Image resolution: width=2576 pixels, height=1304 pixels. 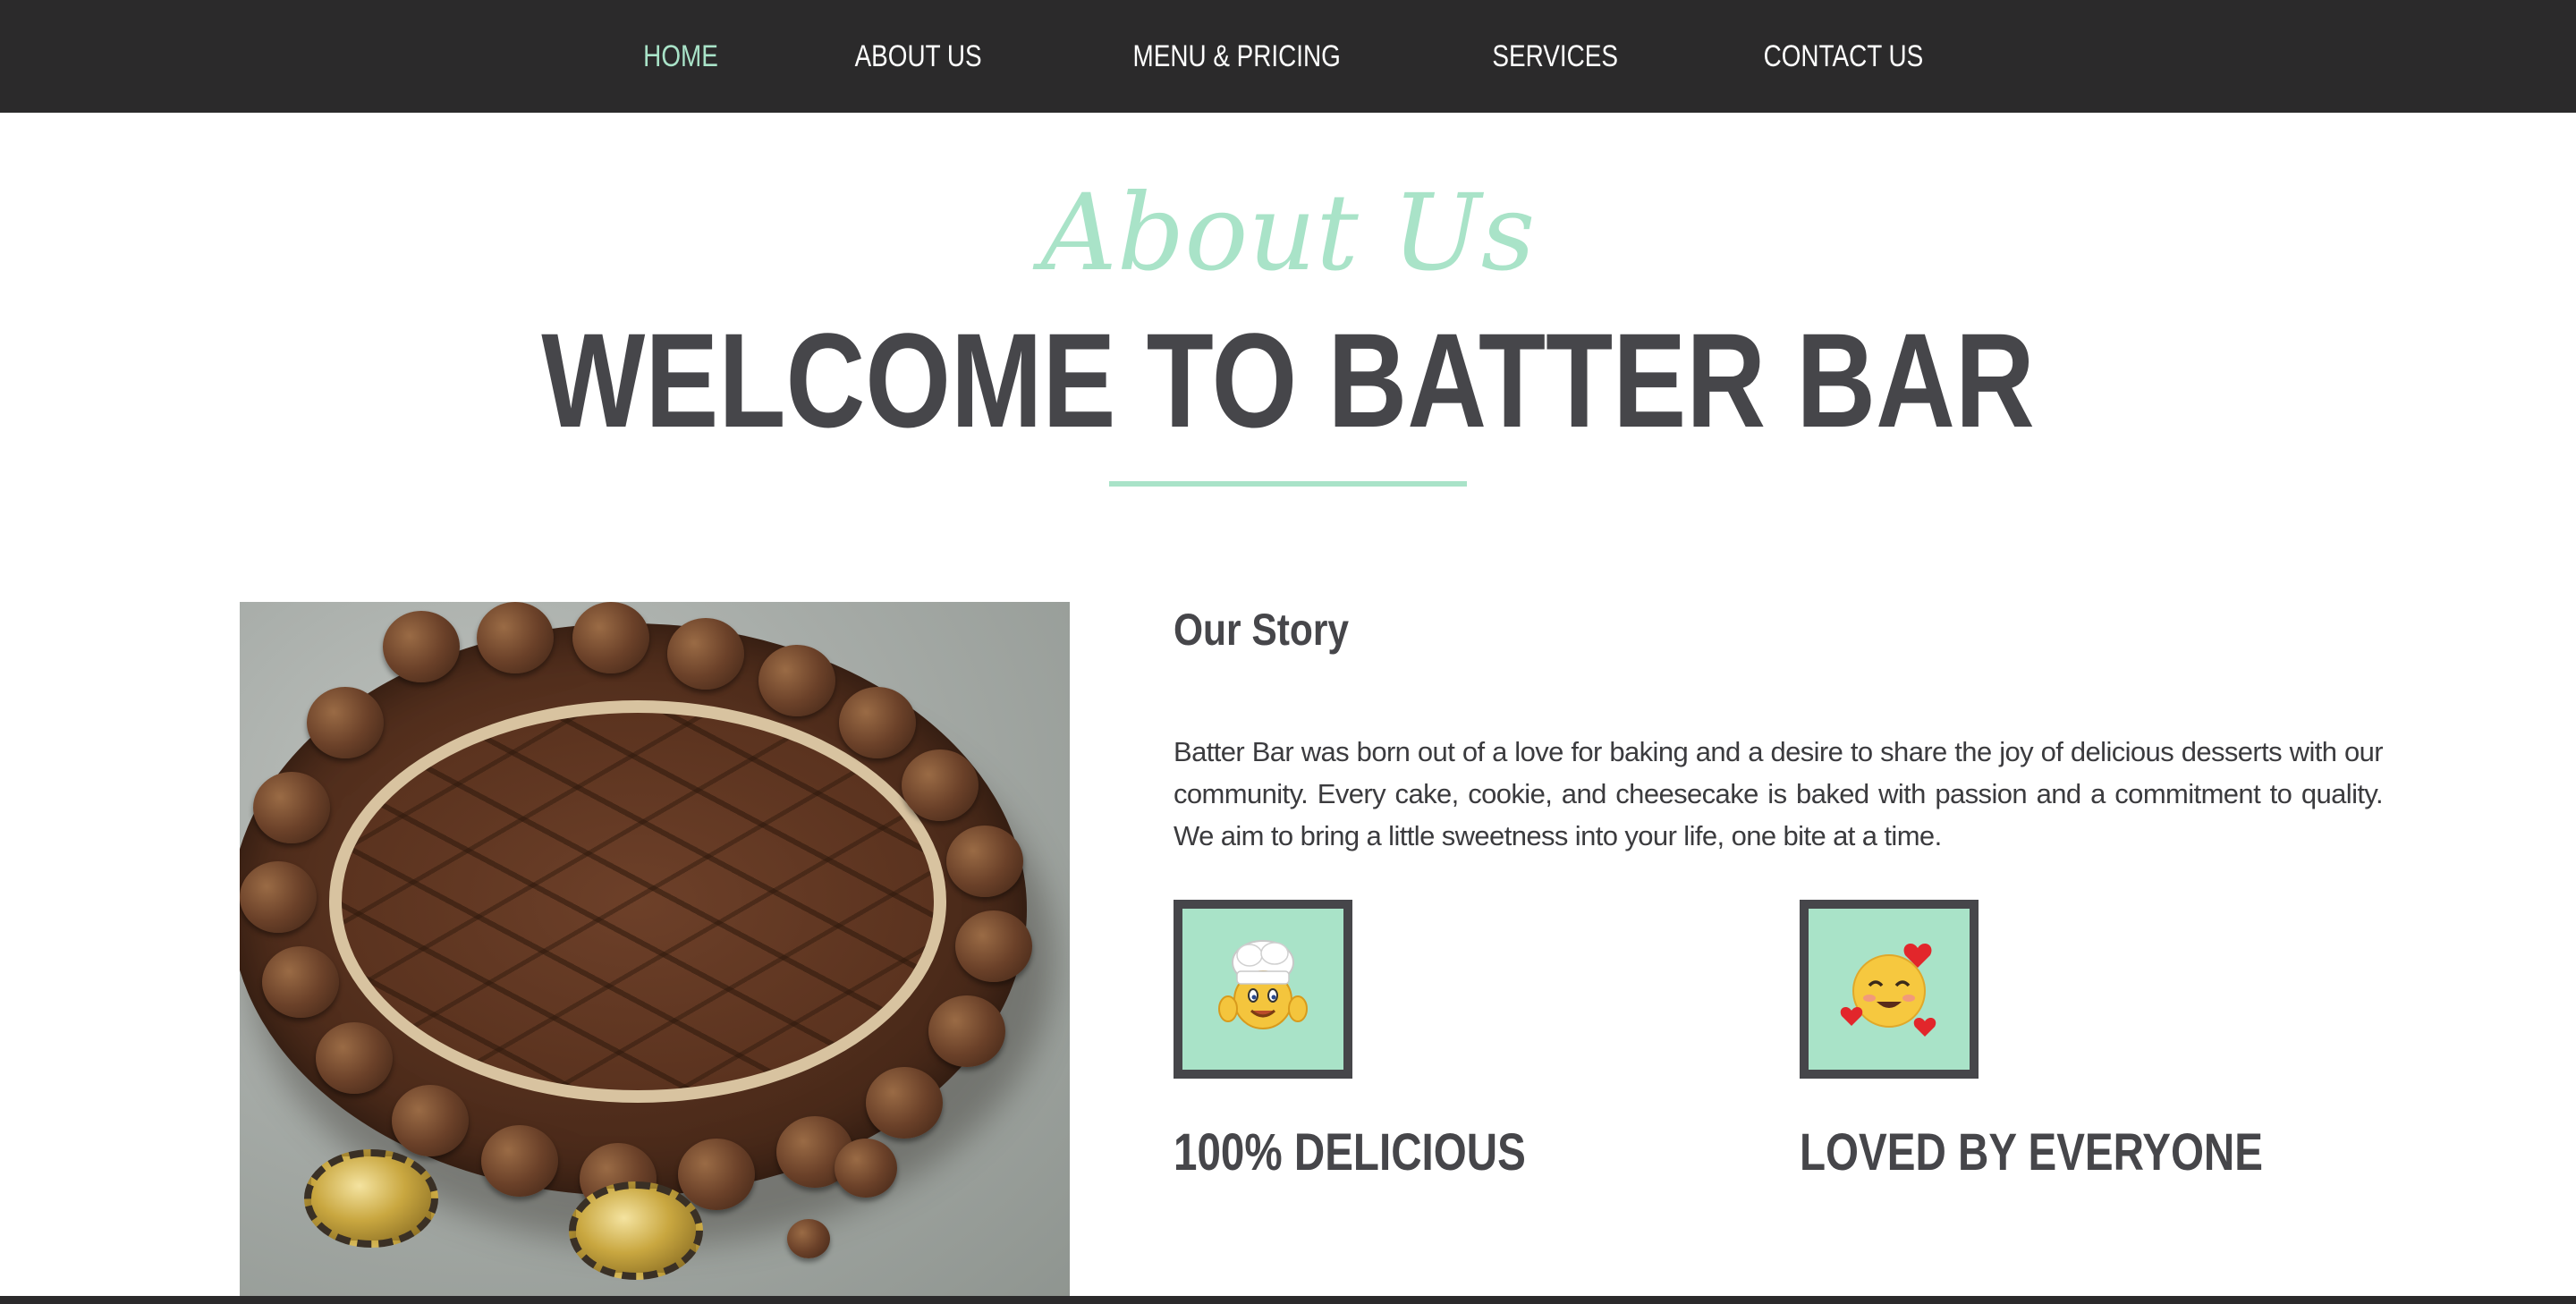 I want to click on chocolate-crumb, so click(x=808, y=1239).